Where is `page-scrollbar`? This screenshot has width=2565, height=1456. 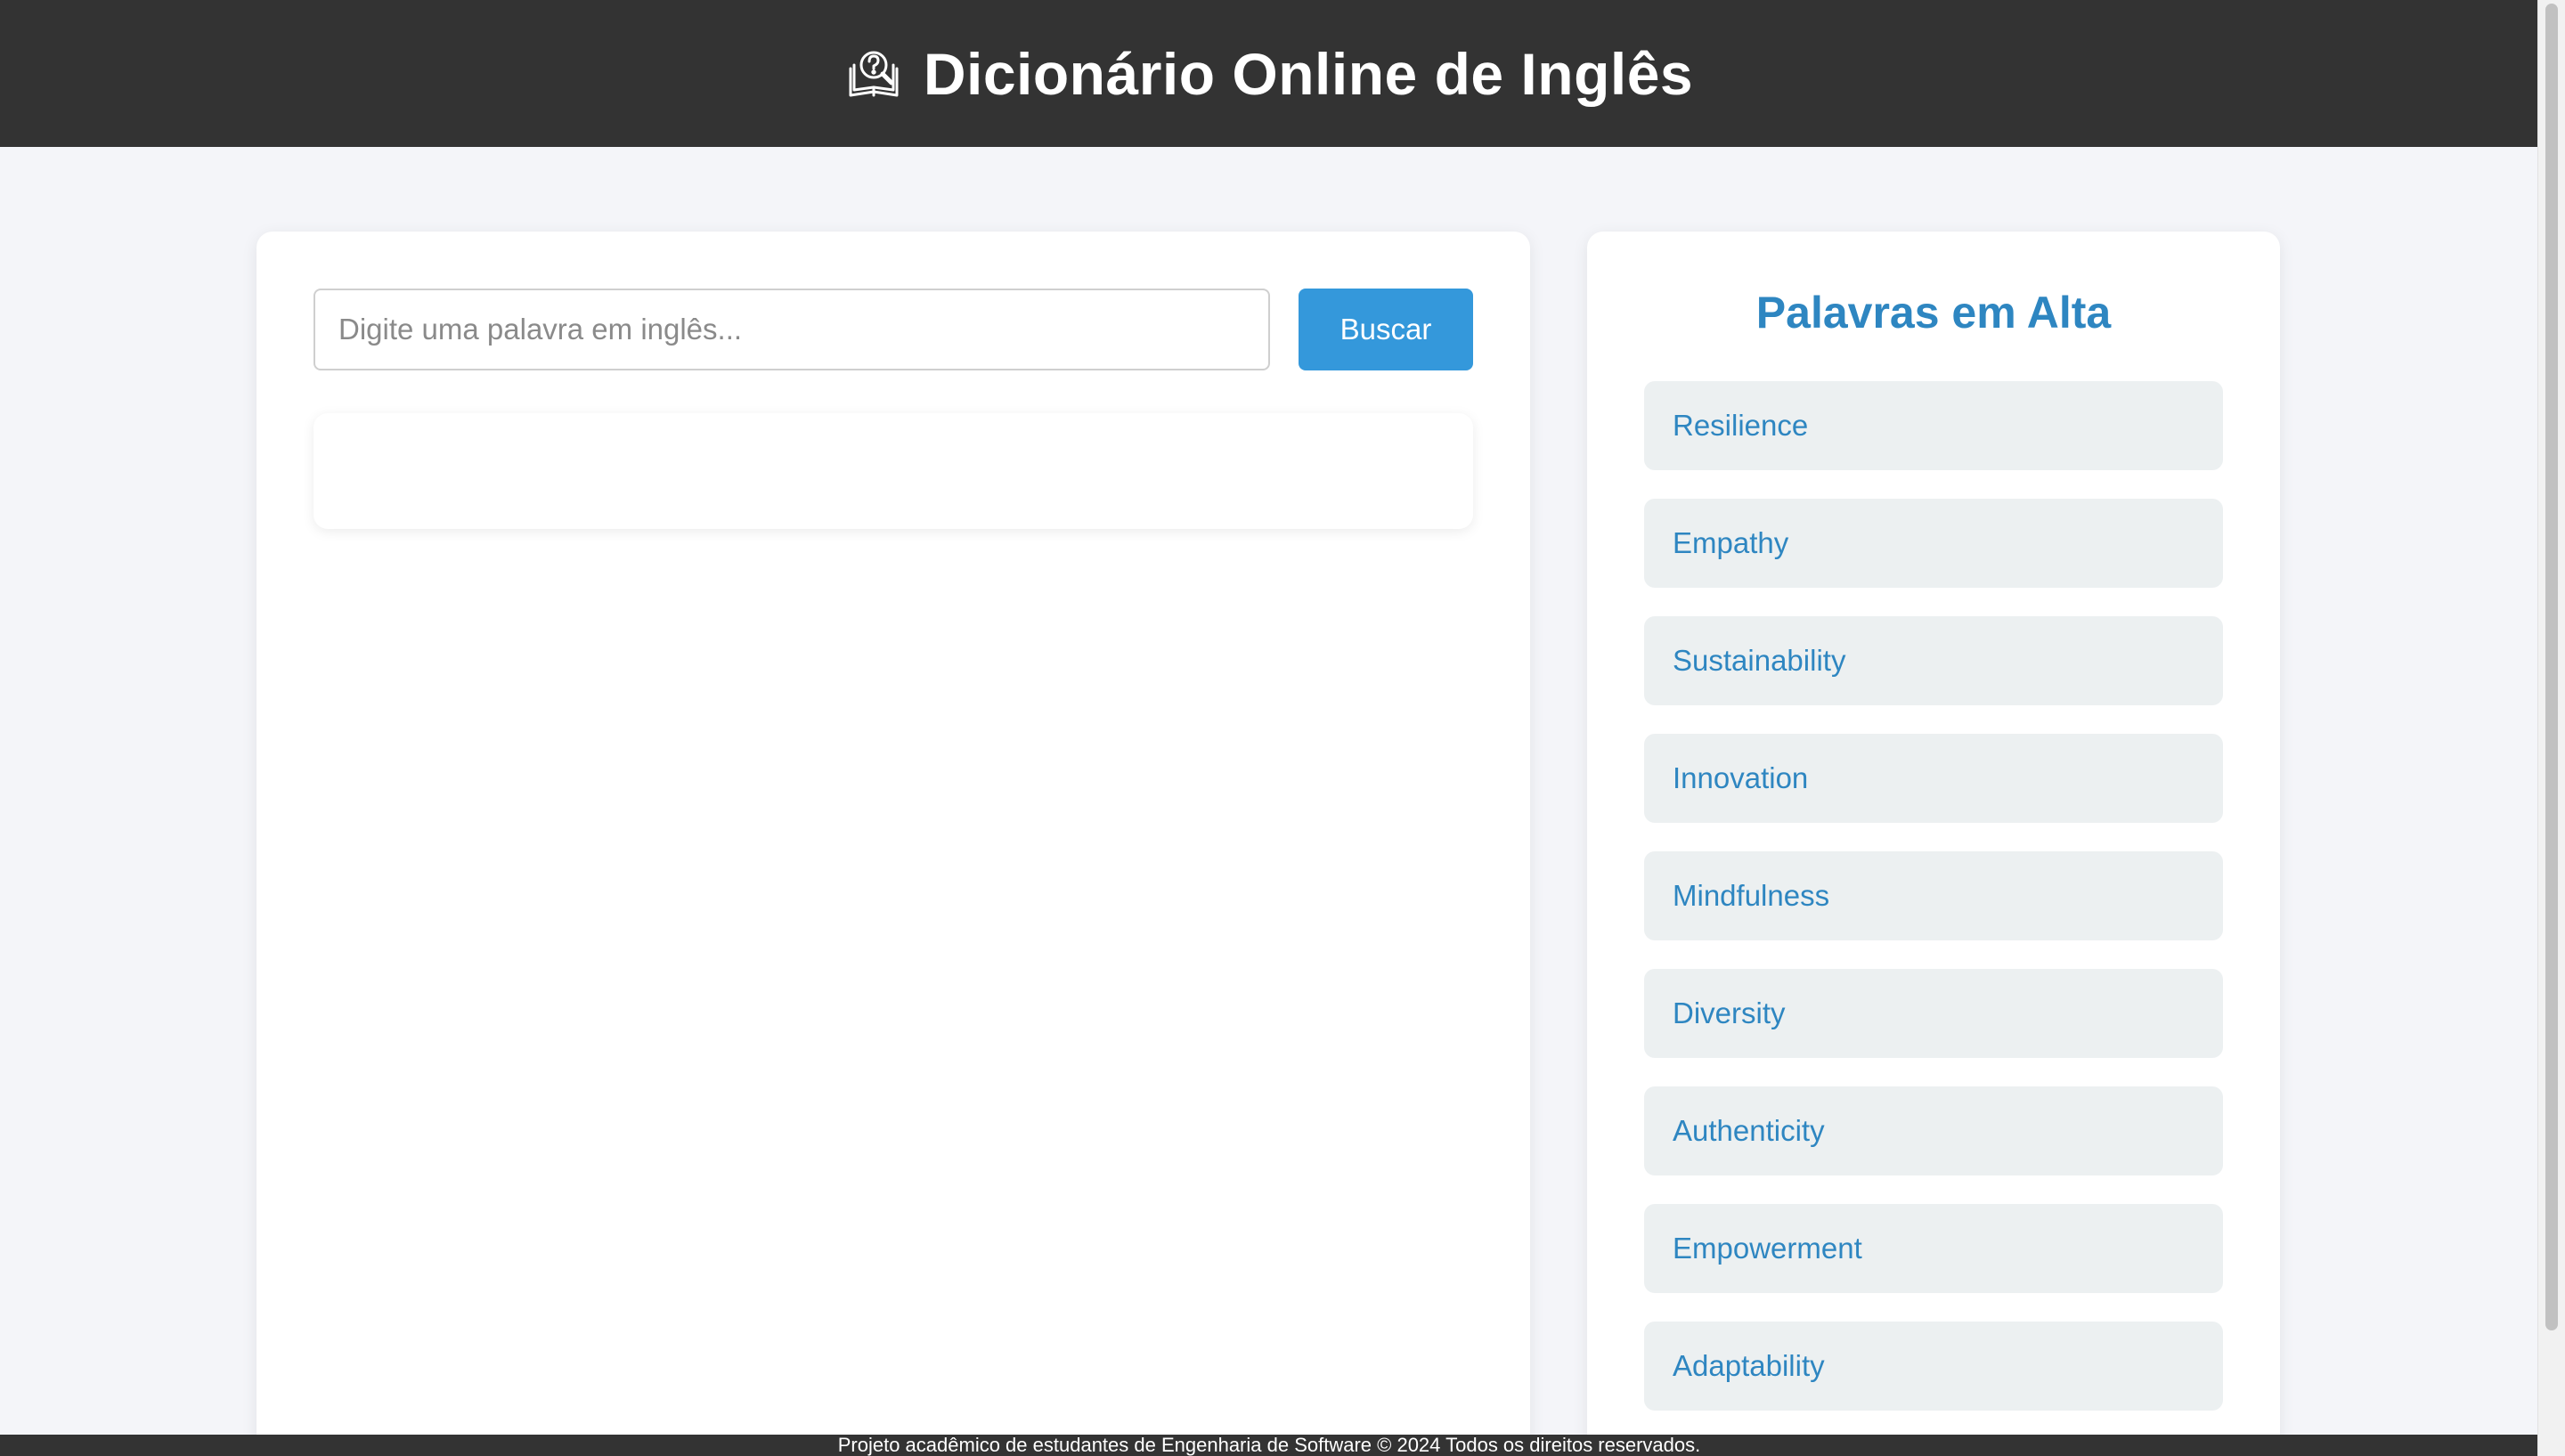 page-scrollbar is located at coordinates (2551, 728).